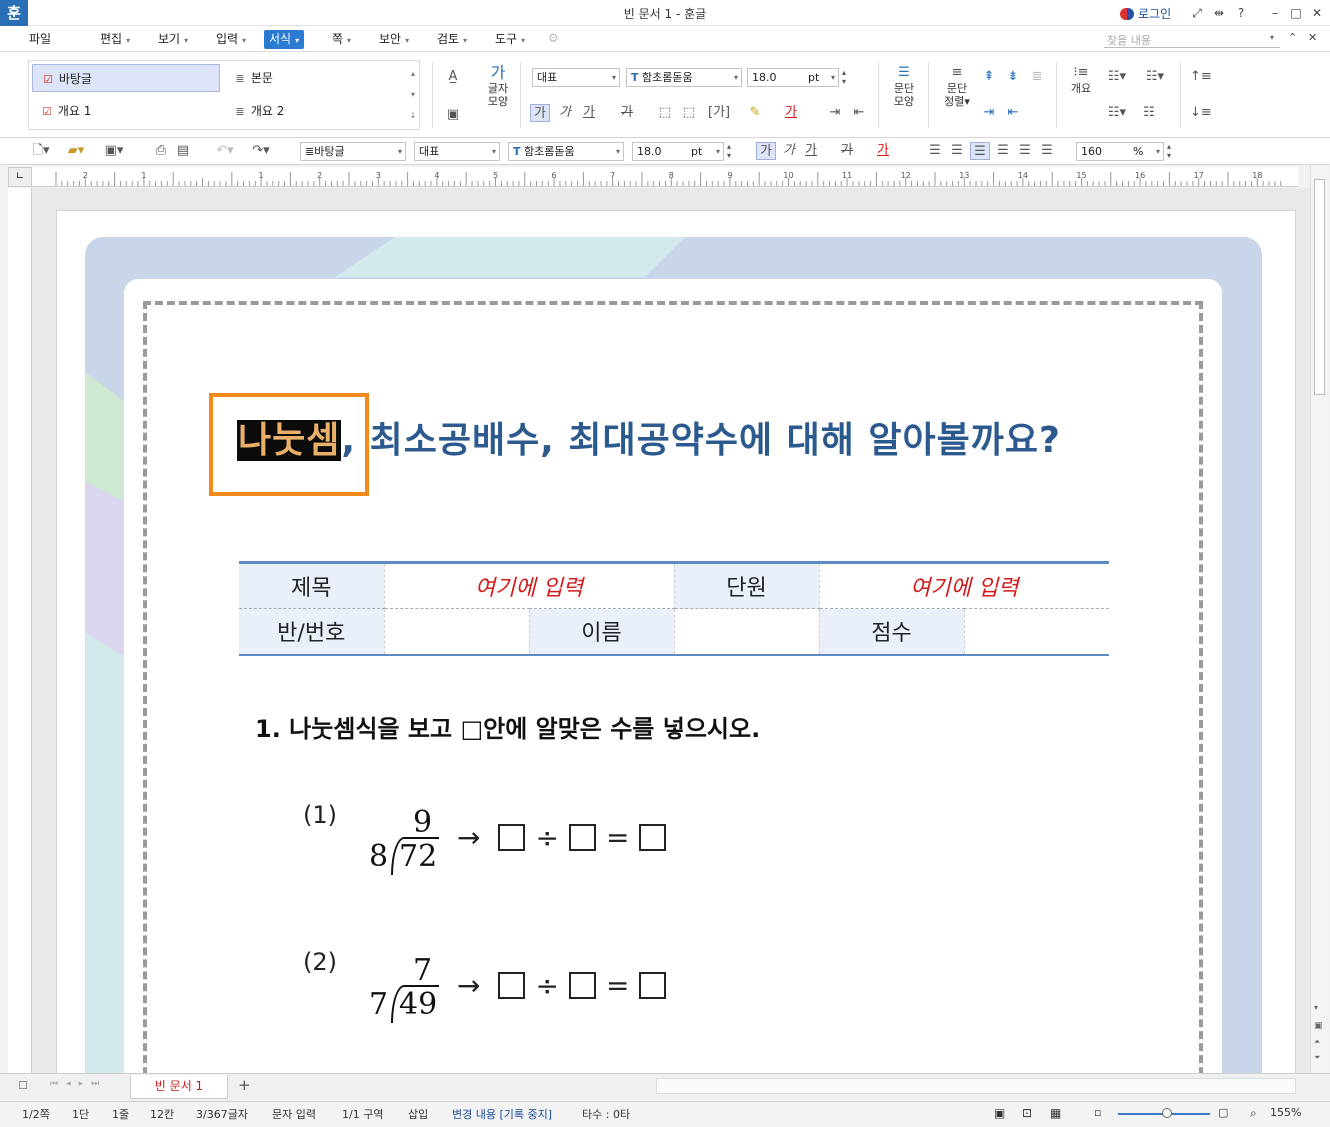 The image size is (1330, 1127). I want to click on zoom-spinner: ▴ ▾, so click(1169, 151).